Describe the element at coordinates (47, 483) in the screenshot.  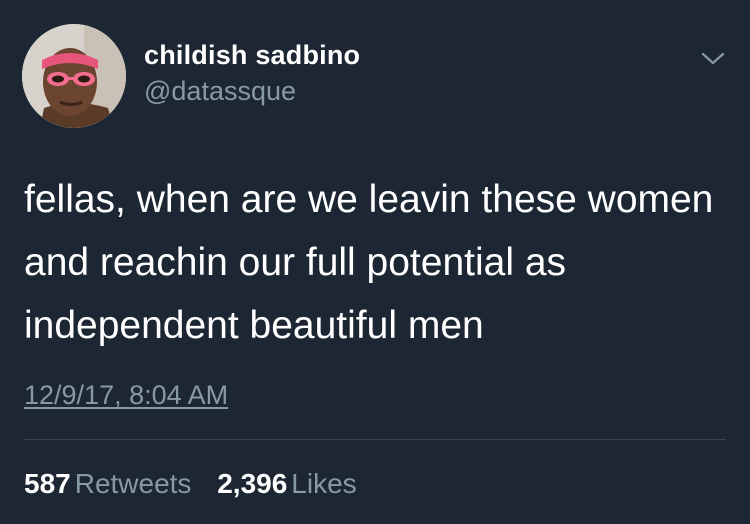
I see `retweets-count: 587` at that location.